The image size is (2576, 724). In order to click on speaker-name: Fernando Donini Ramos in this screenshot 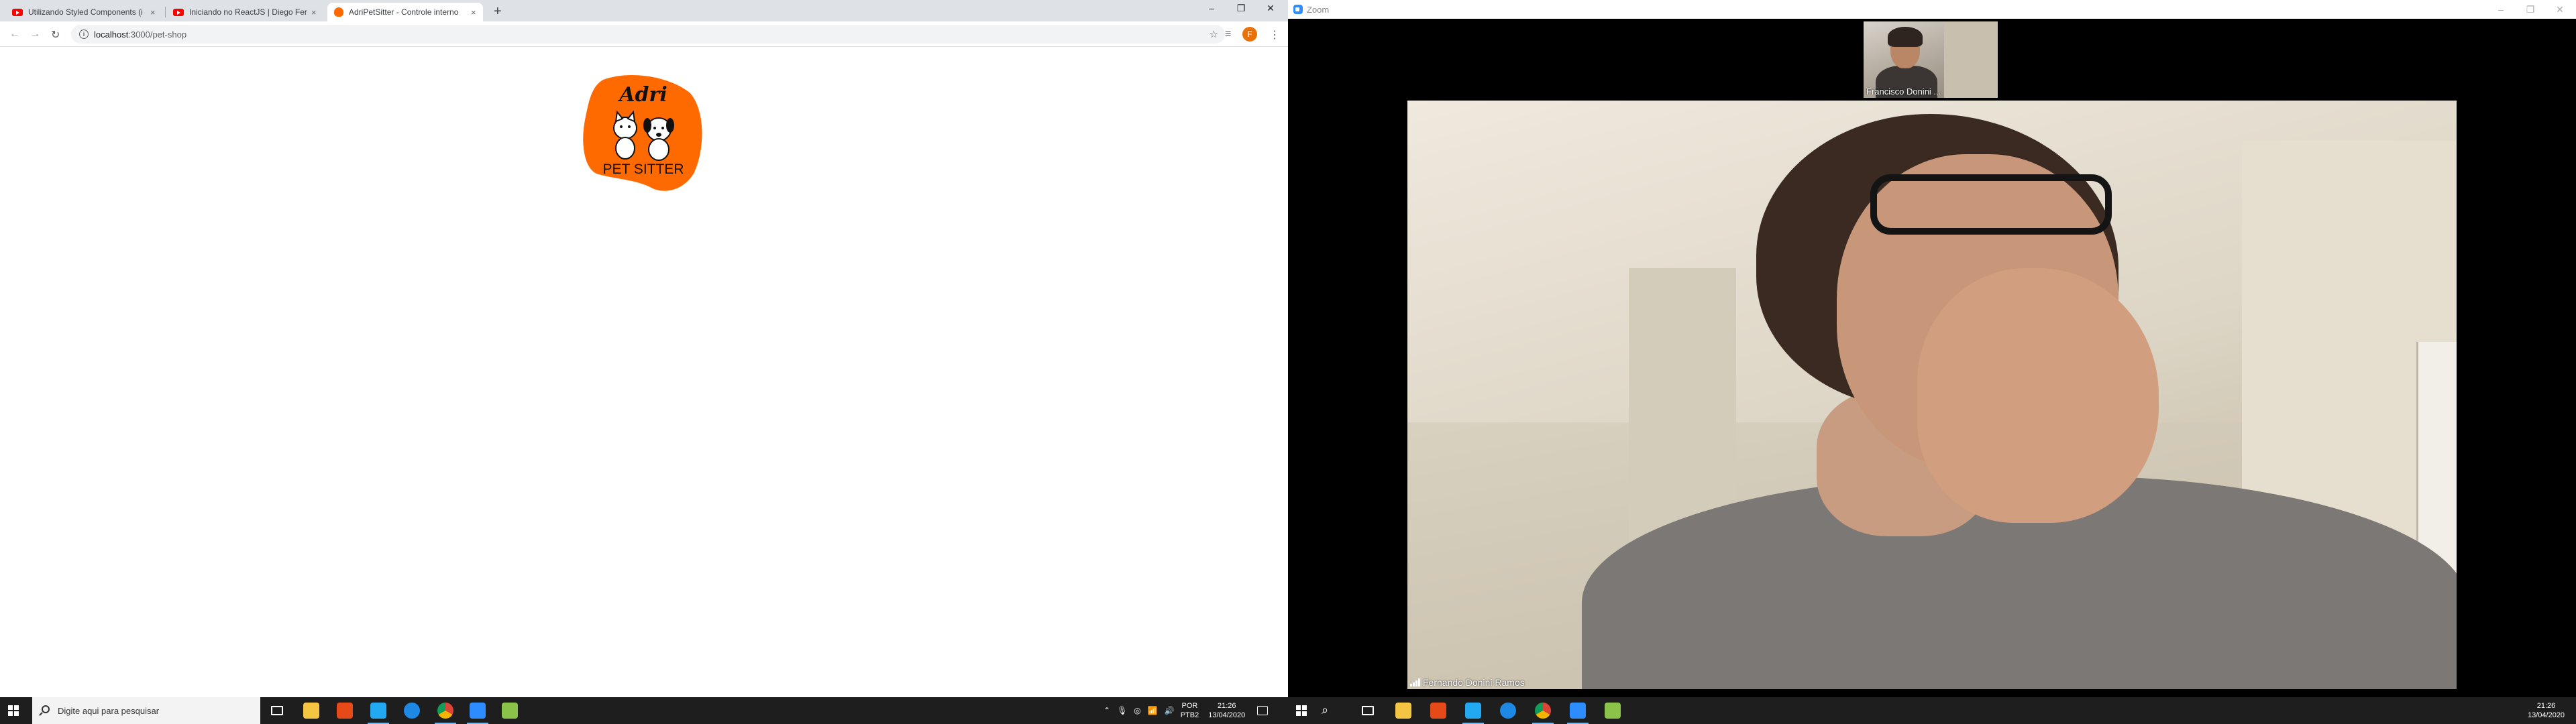, I will do `click(1474, 682)`.